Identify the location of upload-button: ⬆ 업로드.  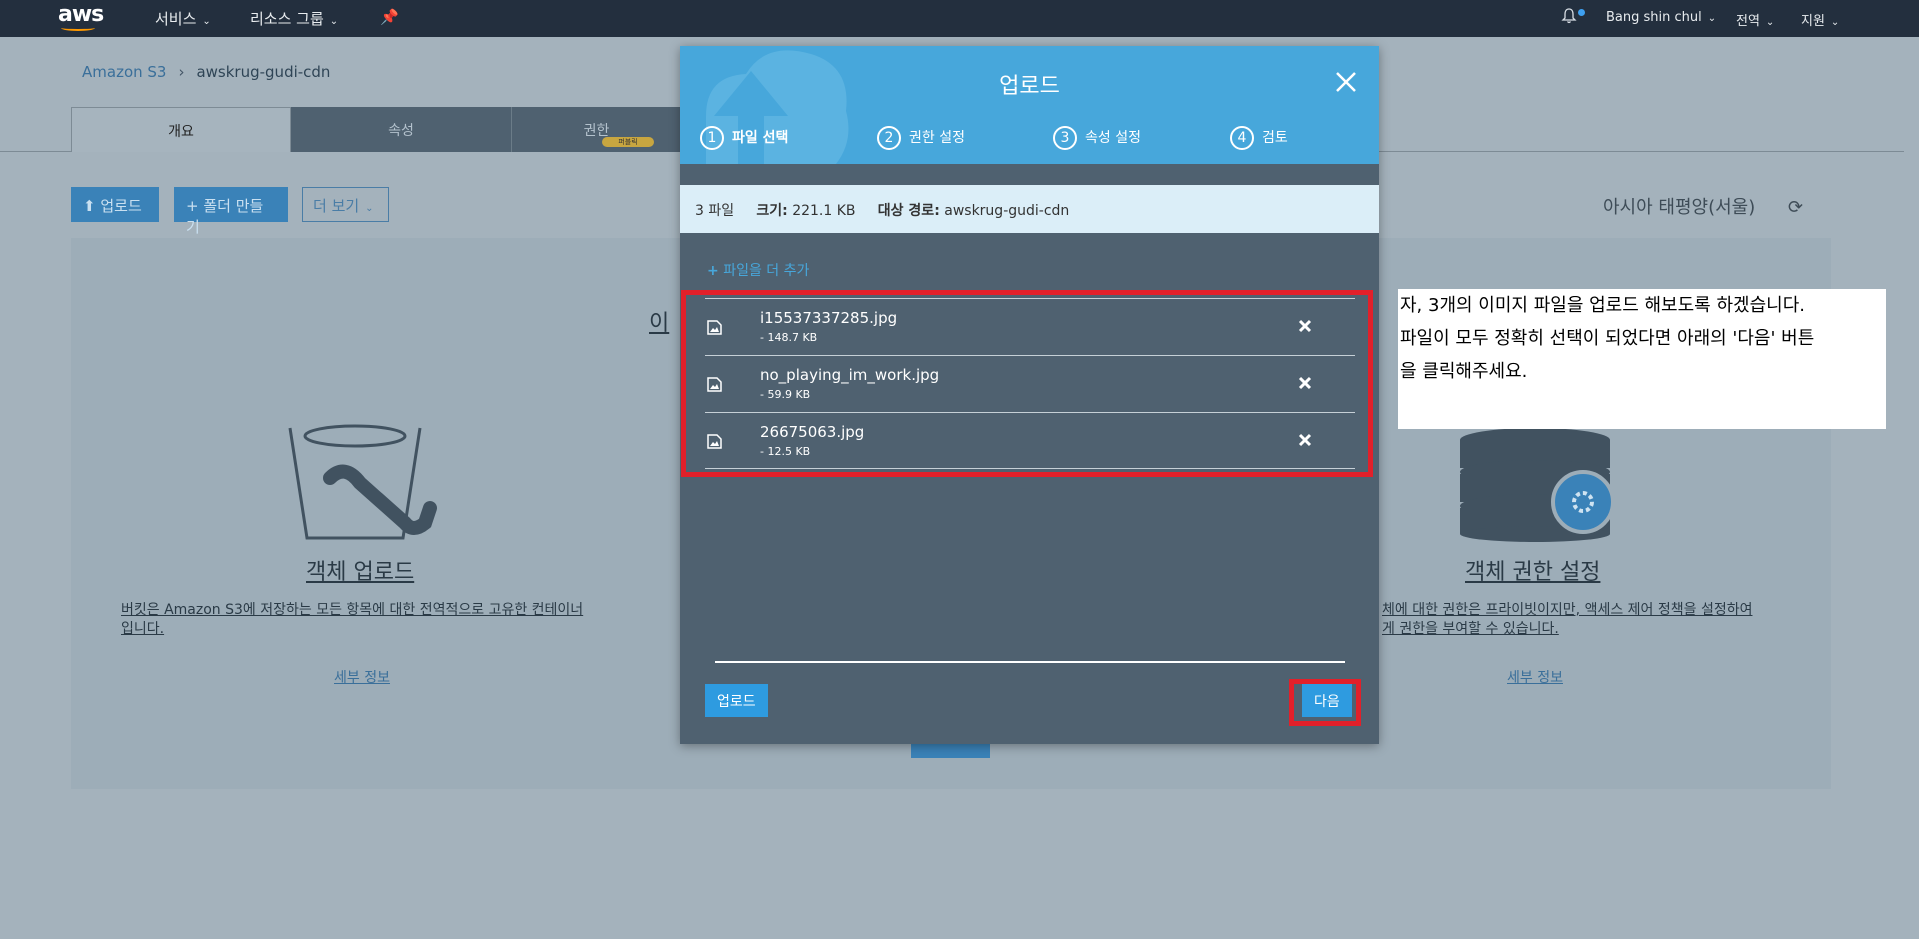
(115, 204).